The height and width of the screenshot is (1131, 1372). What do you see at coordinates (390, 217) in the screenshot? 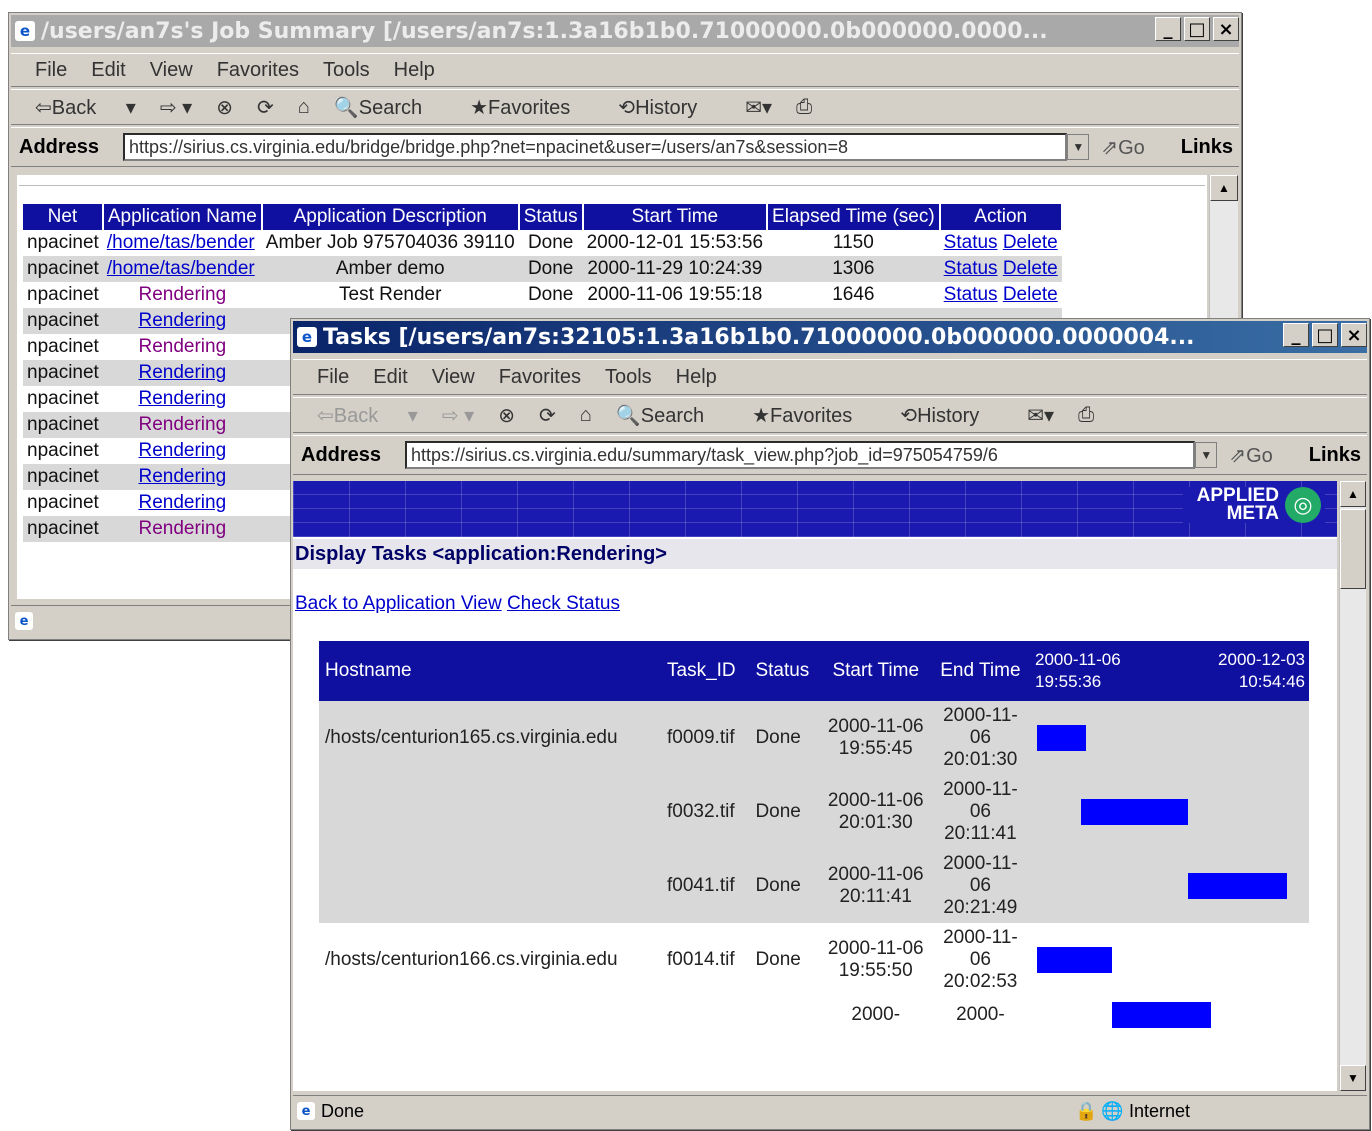
I see `col-app-desc: Application Description` at bounding box center [390, 217].